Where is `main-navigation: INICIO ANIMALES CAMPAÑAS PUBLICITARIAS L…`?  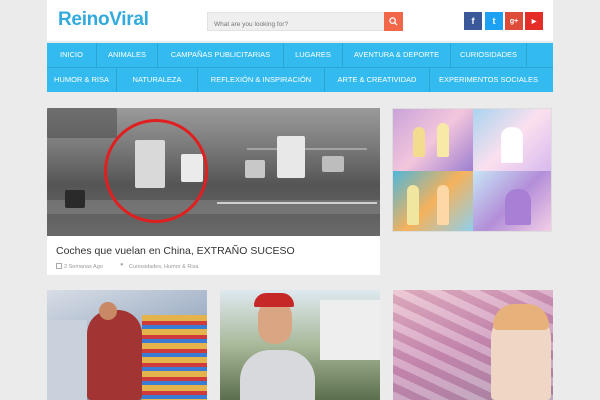
main-navigation: INICIO ANIMALES CAMPAÑAS PUBLICITARIAS L… is located at coordinates (300, 67).